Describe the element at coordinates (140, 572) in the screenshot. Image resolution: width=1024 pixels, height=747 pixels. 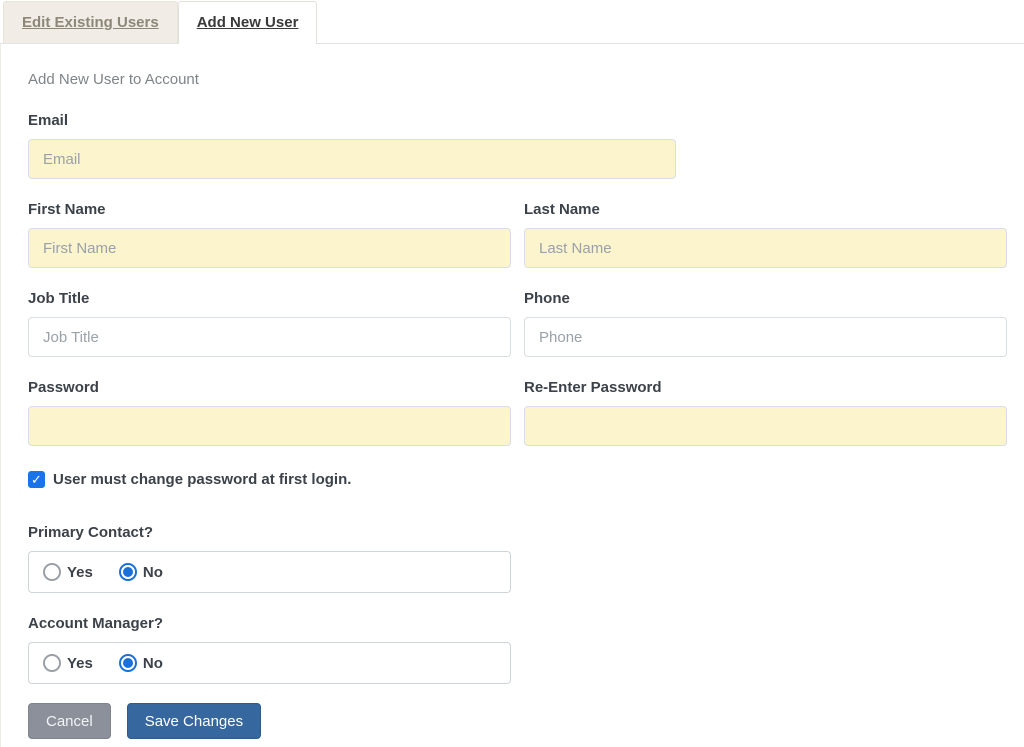
I see `primary-contact-no-option: No` at that location.